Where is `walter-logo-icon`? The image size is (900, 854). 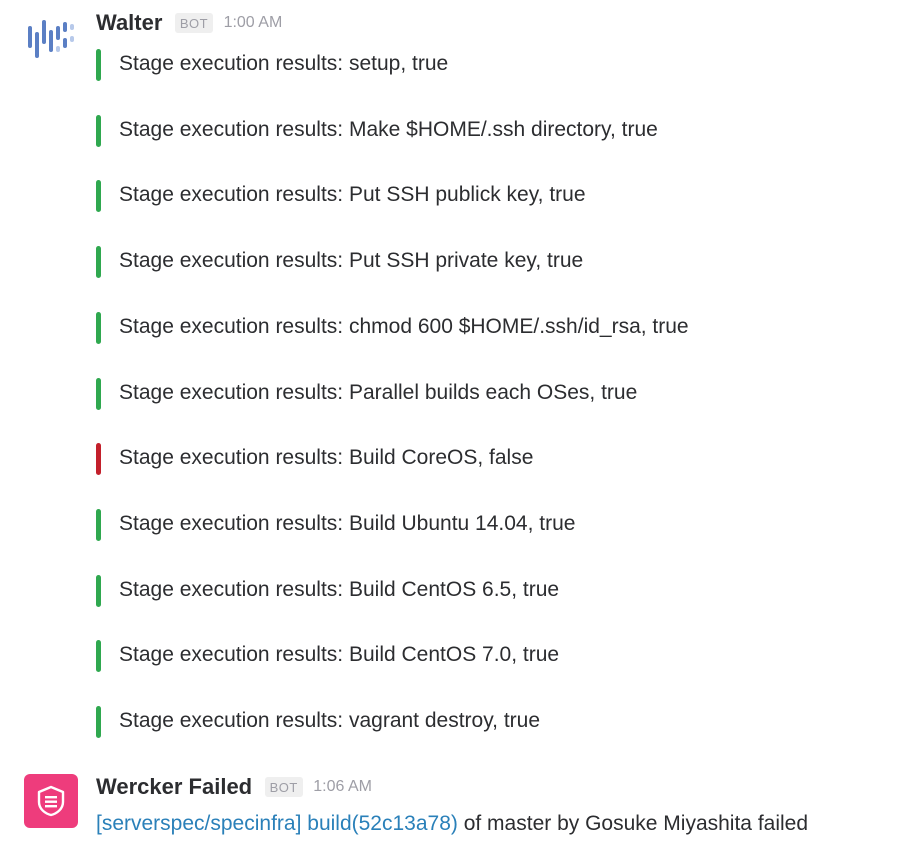 walter-logo-icon is located at coordinates (51, 39).